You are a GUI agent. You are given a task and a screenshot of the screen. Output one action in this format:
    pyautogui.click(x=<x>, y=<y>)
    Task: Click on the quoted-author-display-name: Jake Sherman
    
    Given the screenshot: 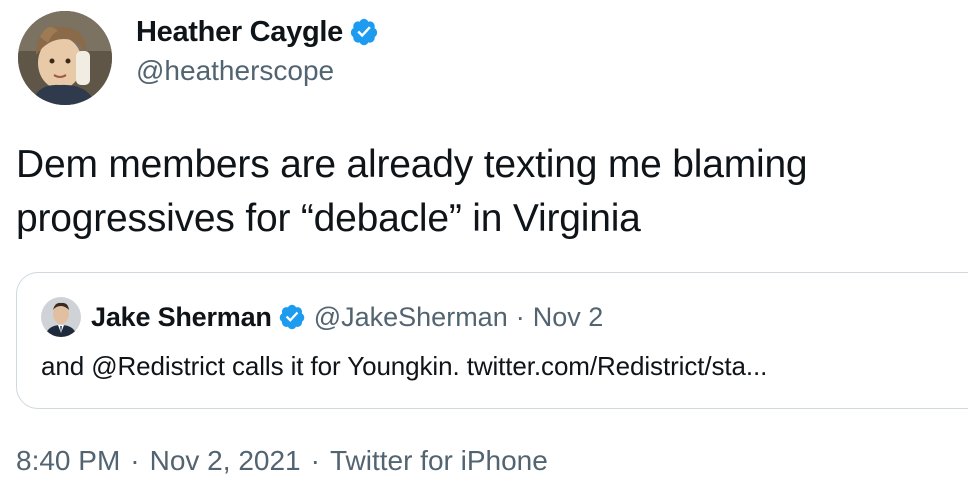 What is the action you would take?
    pyautogui.click(x=181, y=317)
    